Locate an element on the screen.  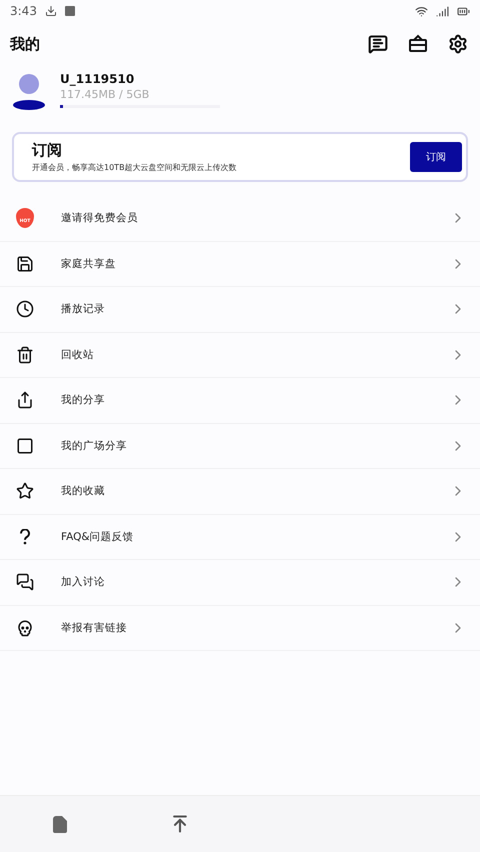
file-icon is located at coordinates (60, 824).